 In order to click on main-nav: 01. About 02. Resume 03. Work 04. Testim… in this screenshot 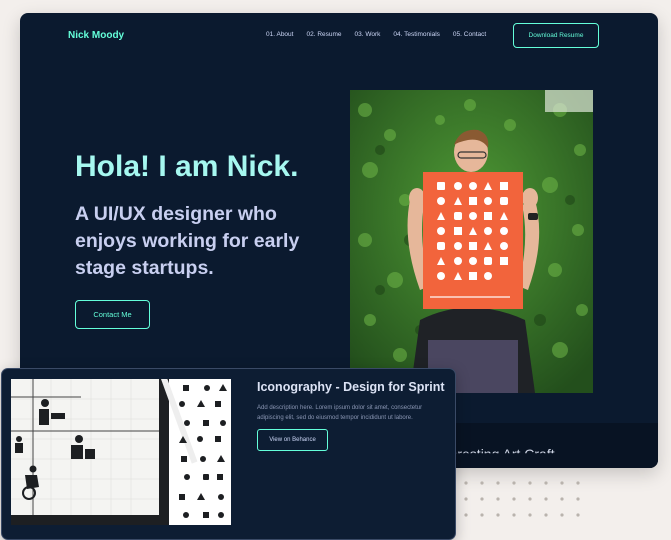, I will do `click(376, 34)`.